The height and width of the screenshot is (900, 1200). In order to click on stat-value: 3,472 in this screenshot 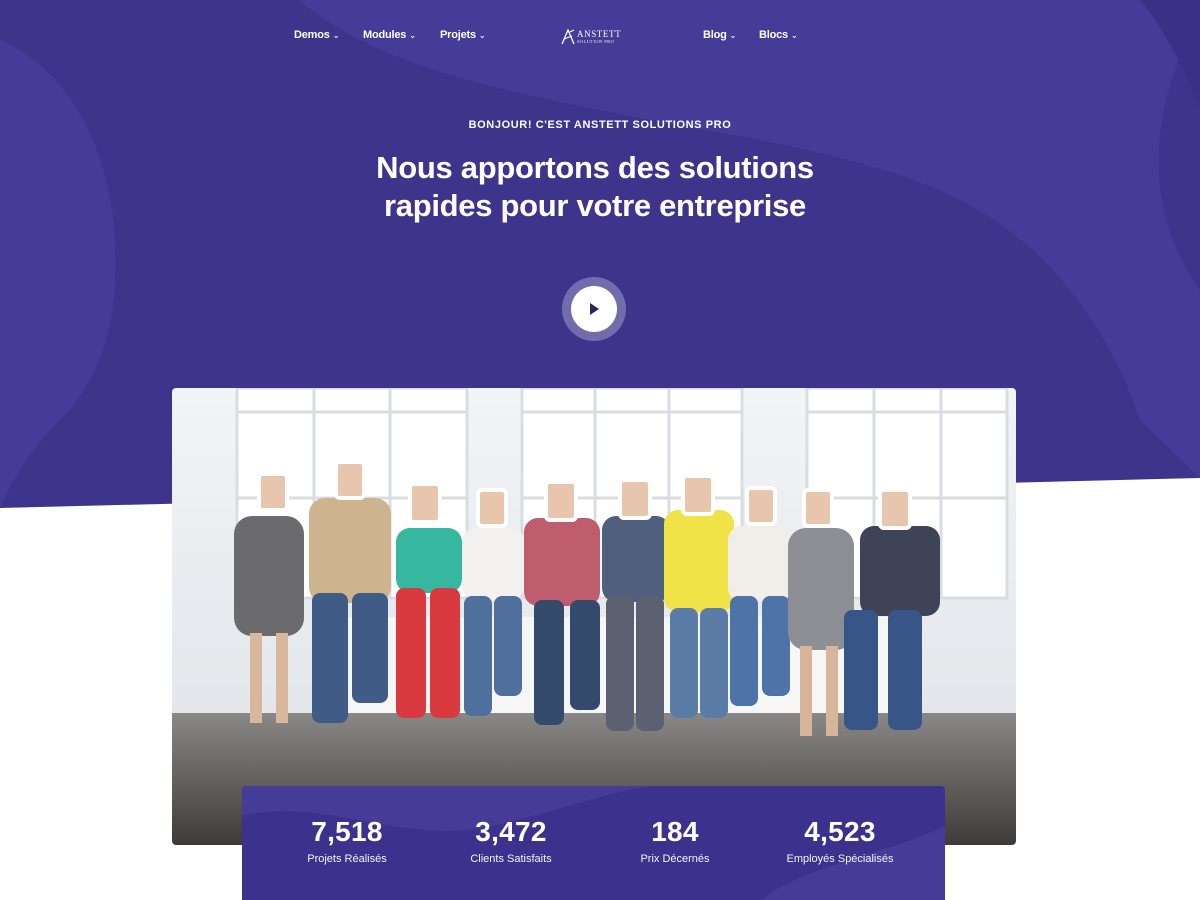, I will do `click(511, 831)`.